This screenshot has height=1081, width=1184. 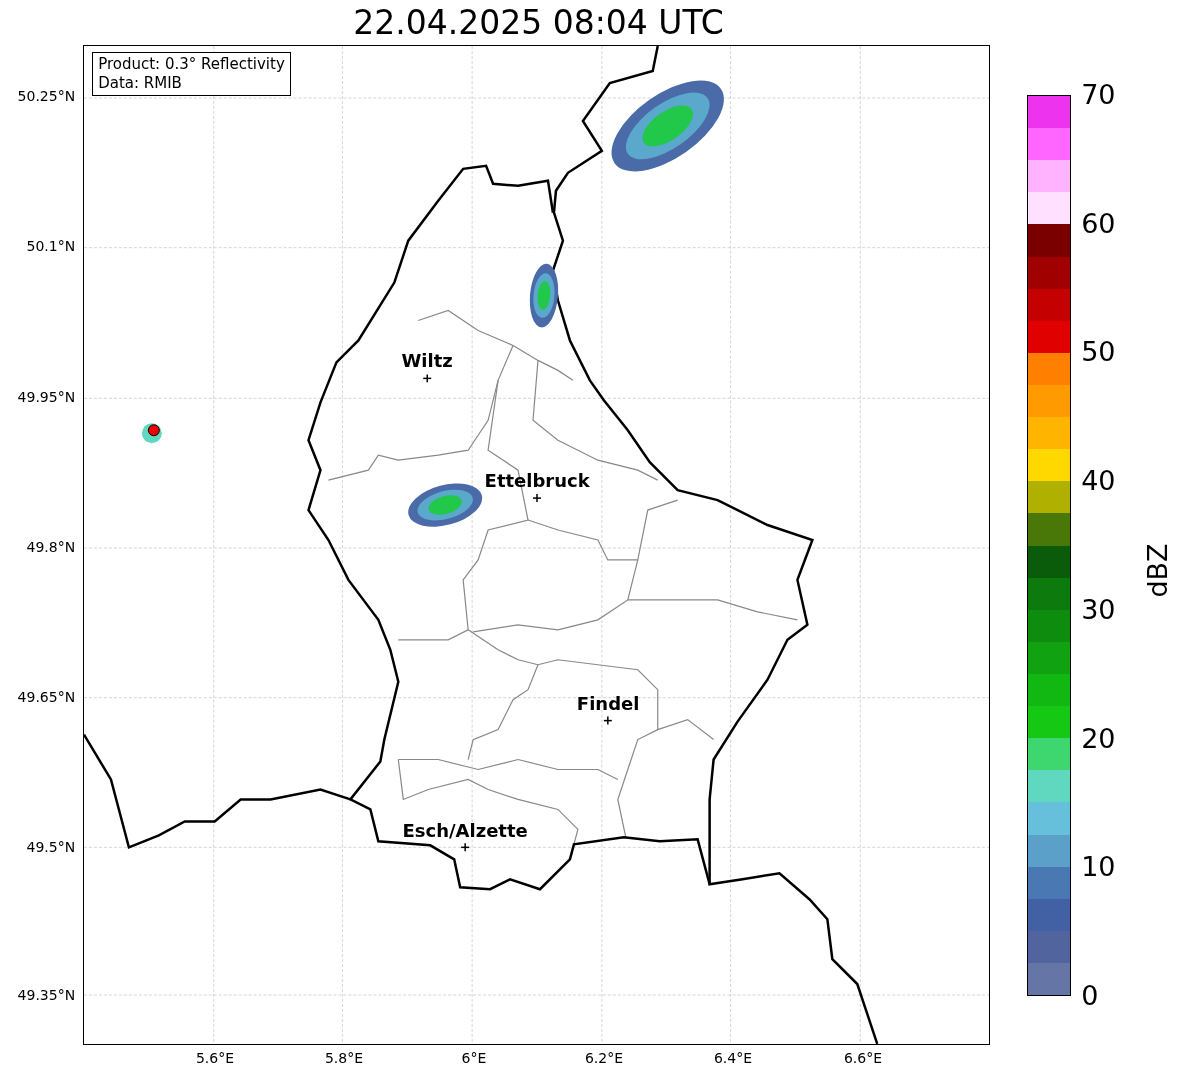 What do you see at coordinates (604, 1058) in the screenshot?
I see `longitude-label: 6.2°E` at bounding box center [604, 1058].